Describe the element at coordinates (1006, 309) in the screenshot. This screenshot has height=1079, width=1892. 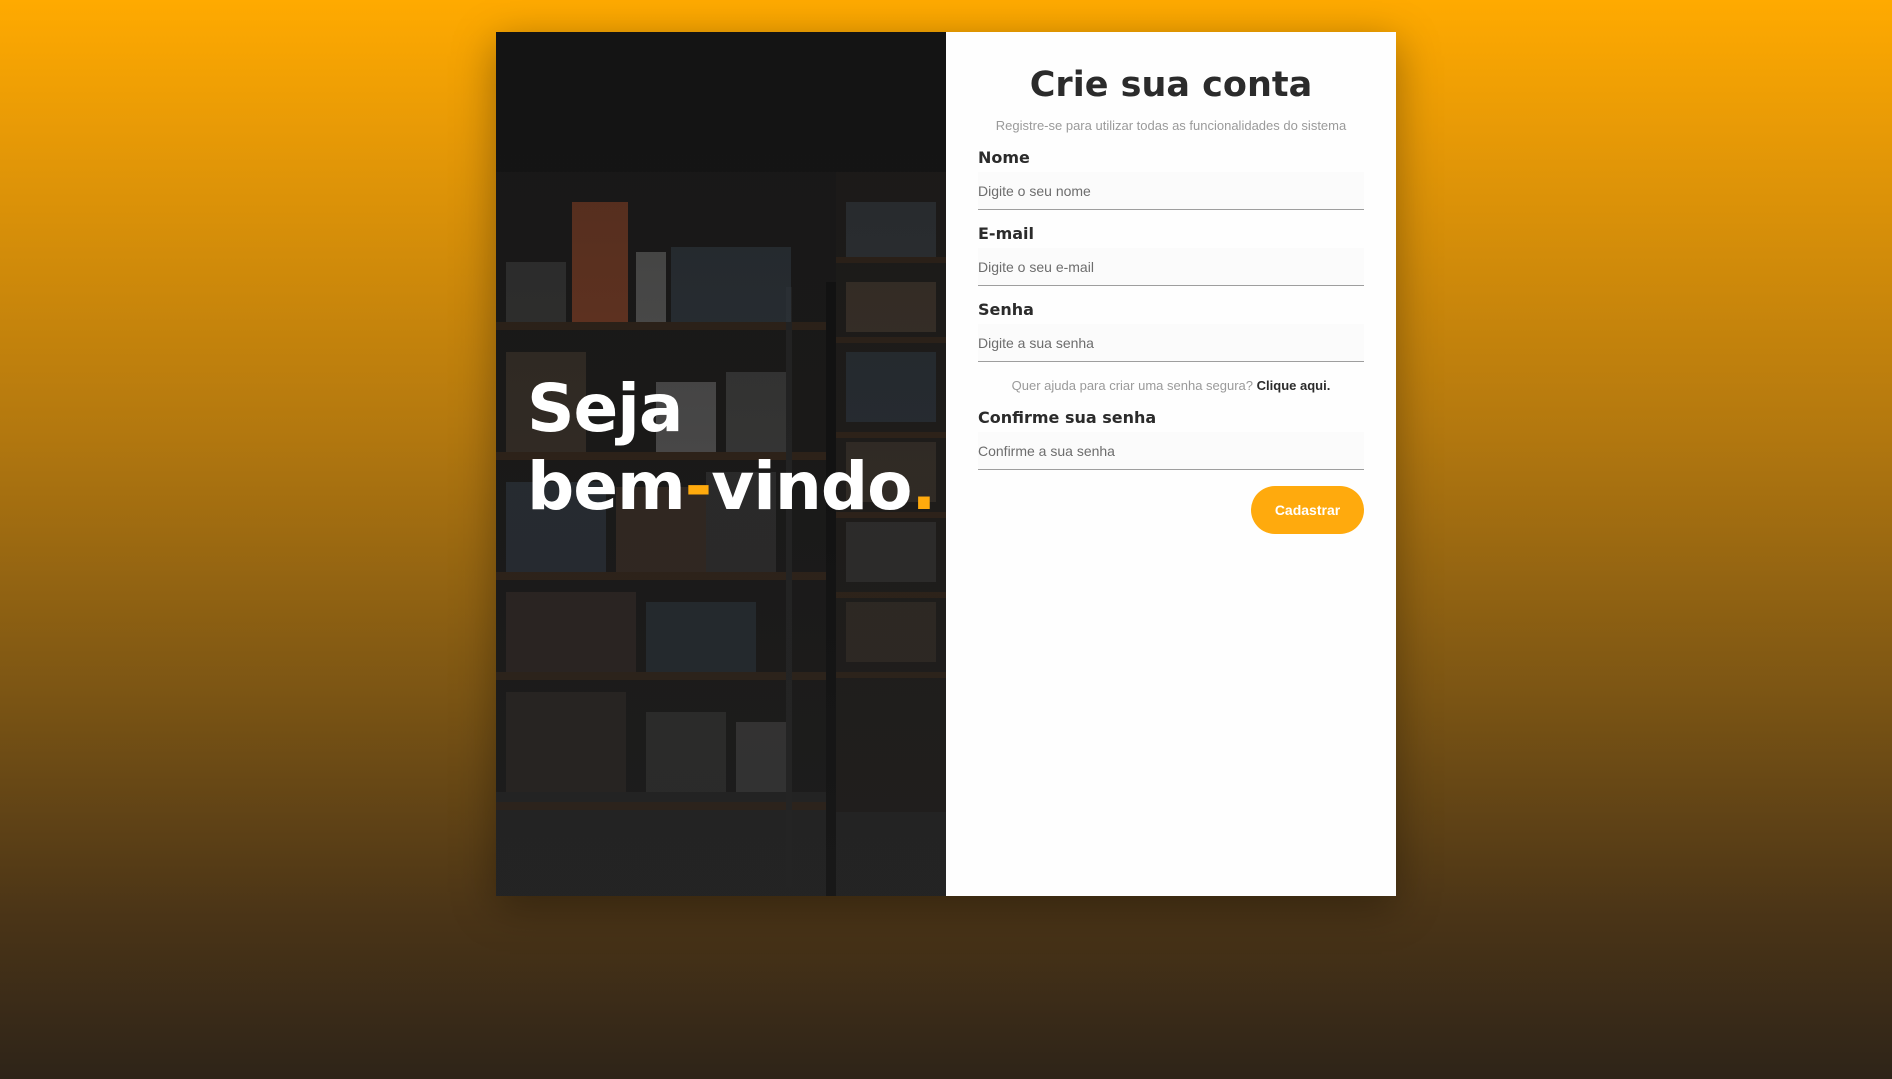
I see `password-label: Senha` at that location.